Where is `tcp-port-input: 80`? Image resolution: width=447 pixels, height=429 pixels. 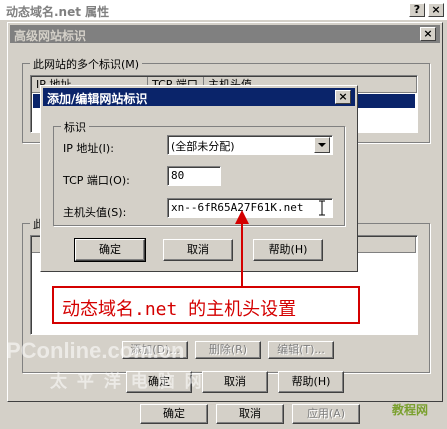 tcp-port-input: 80 is located at coordinates (194, 176).